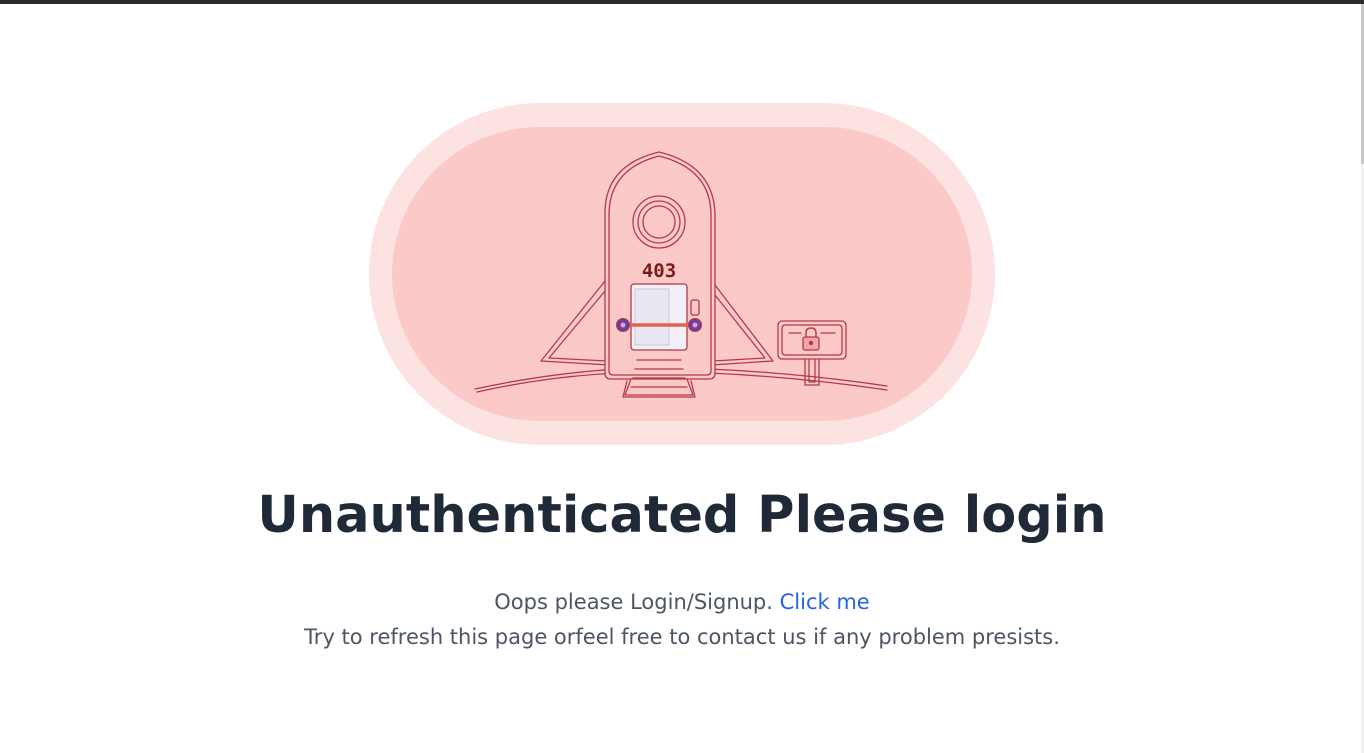  I want to click on bolt-left-center, so click(623, 325).